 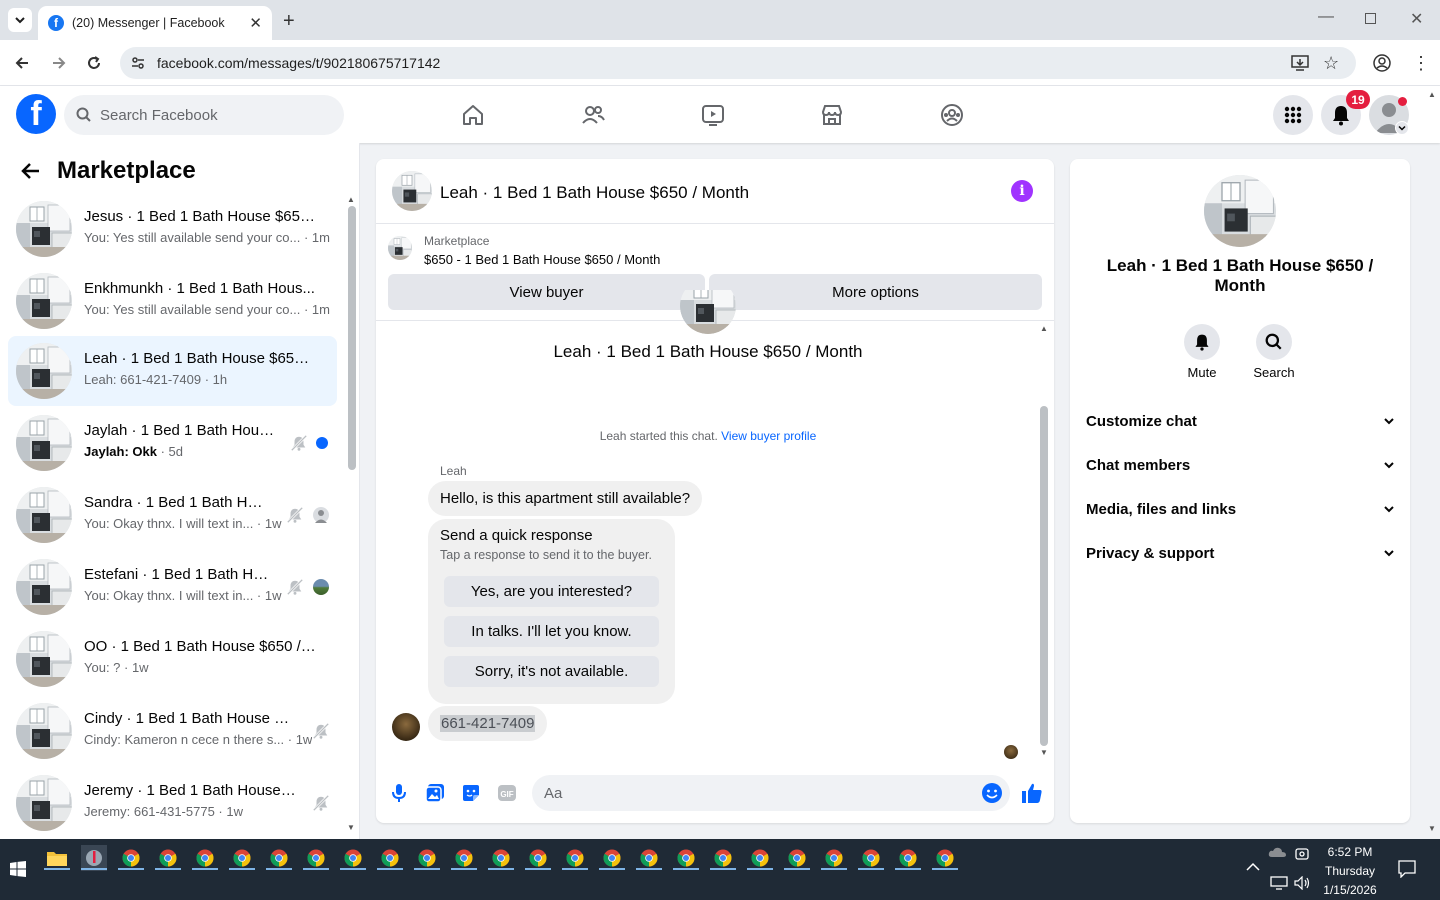 What do you see at coordinates (1044, 576) in the screenshot?
I see `chat-scrollbar` at bounding box center [1044, 576].